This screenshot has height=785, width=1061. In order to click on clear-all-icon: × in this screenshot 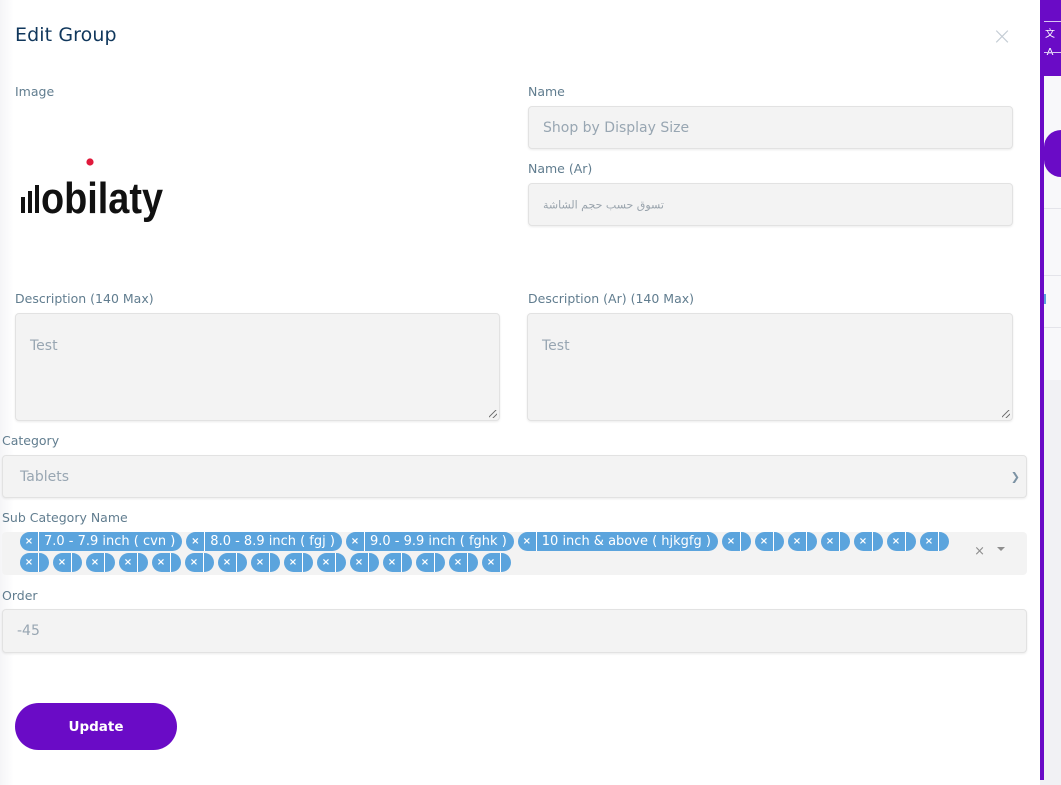, I will do `click(979, 551)`.